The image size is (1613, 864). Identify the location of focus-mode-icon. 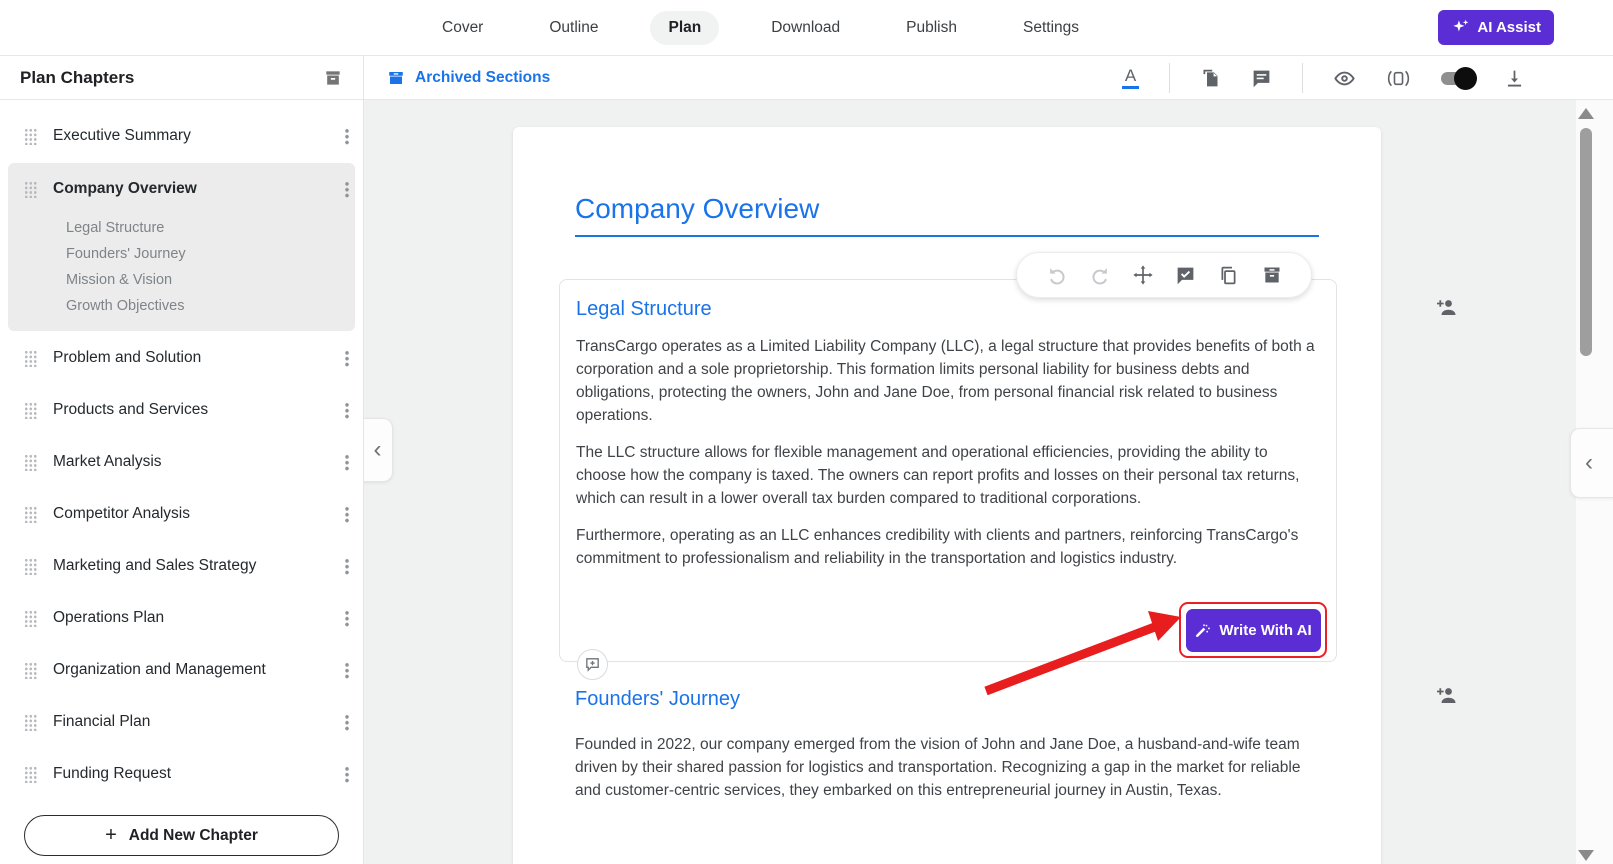
(1398, 78).